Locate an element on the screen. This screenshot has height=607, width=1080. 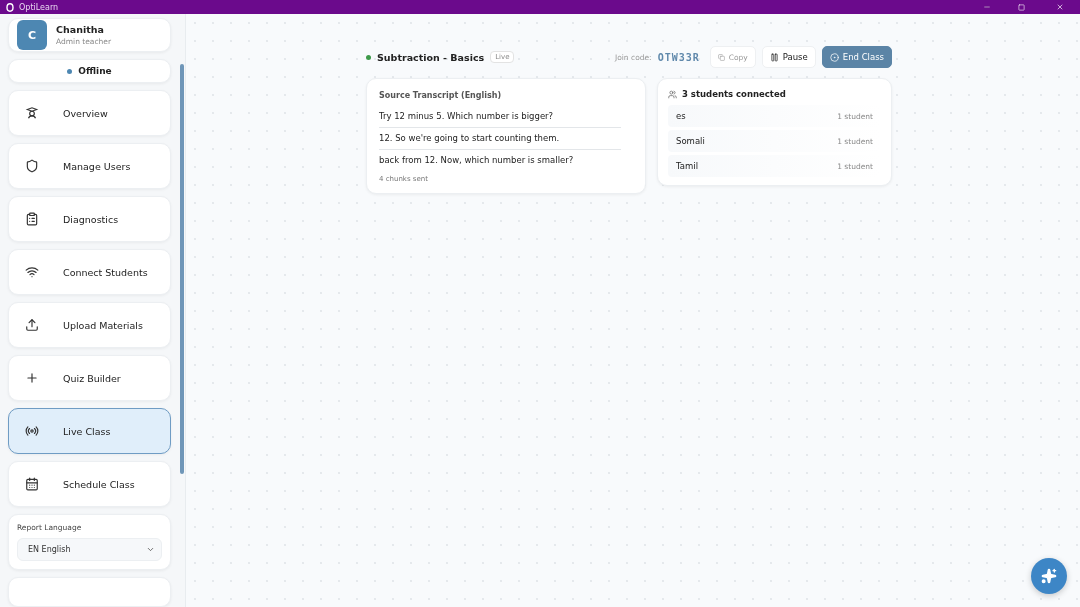
chevron-down-icon is located at coordinates (150, 549).